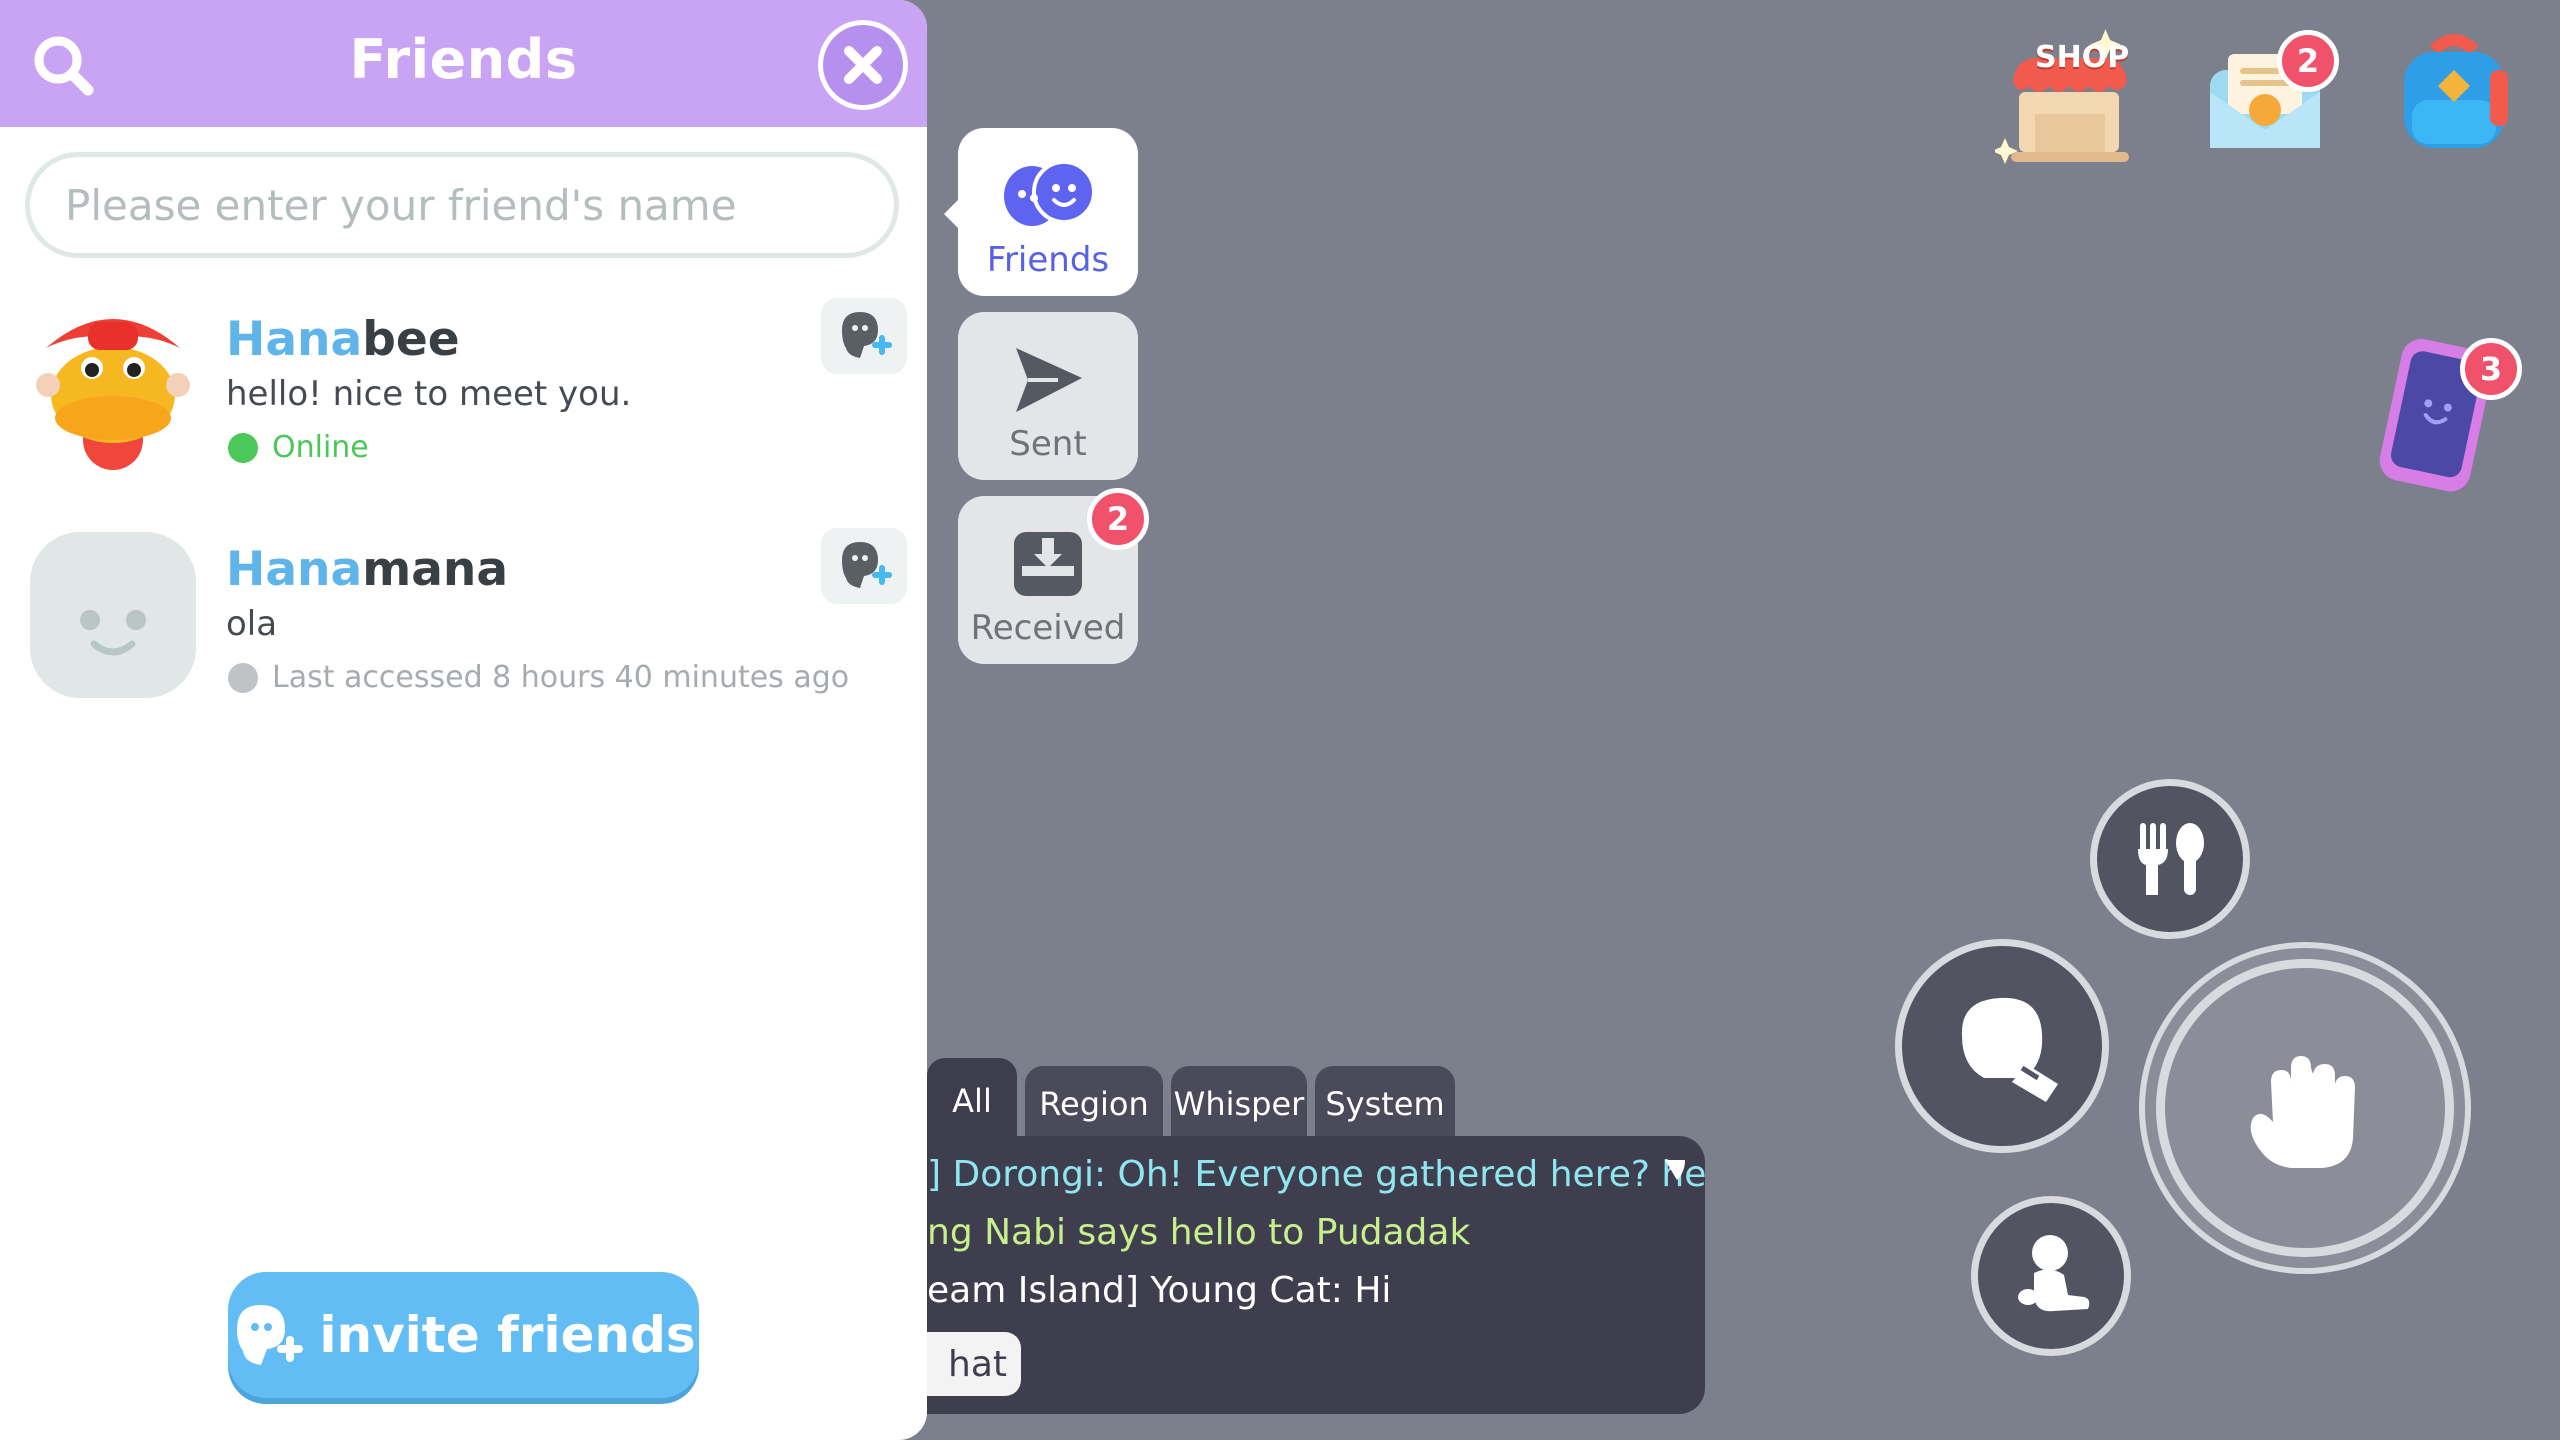 The width and height of the screenshot is (2560, 1440). I want to click on tab-sent: Sent, so click(1048, 396).